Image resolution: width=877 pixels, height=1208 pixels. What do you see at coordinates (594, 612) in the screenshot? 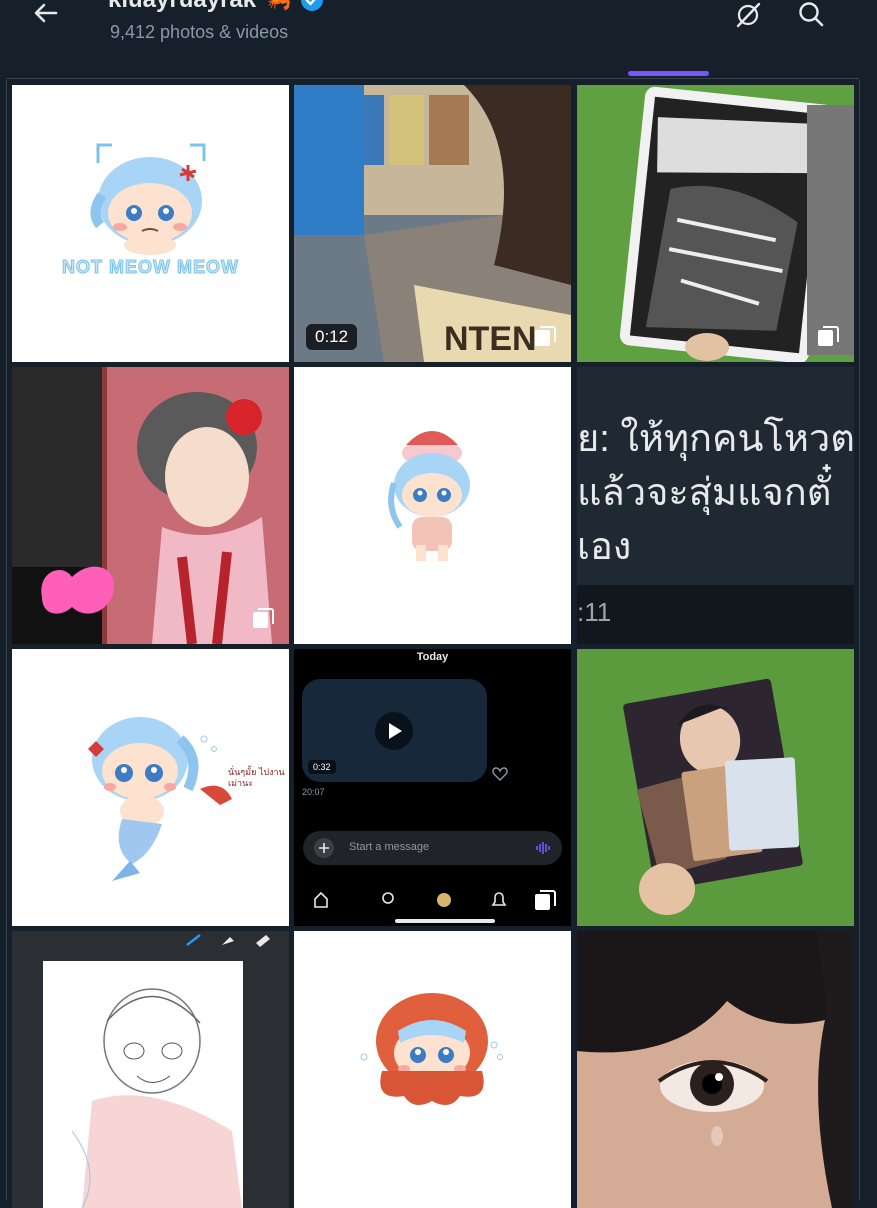
I see `screenshot-timestamp: :11` at bounding box center [594, 612].